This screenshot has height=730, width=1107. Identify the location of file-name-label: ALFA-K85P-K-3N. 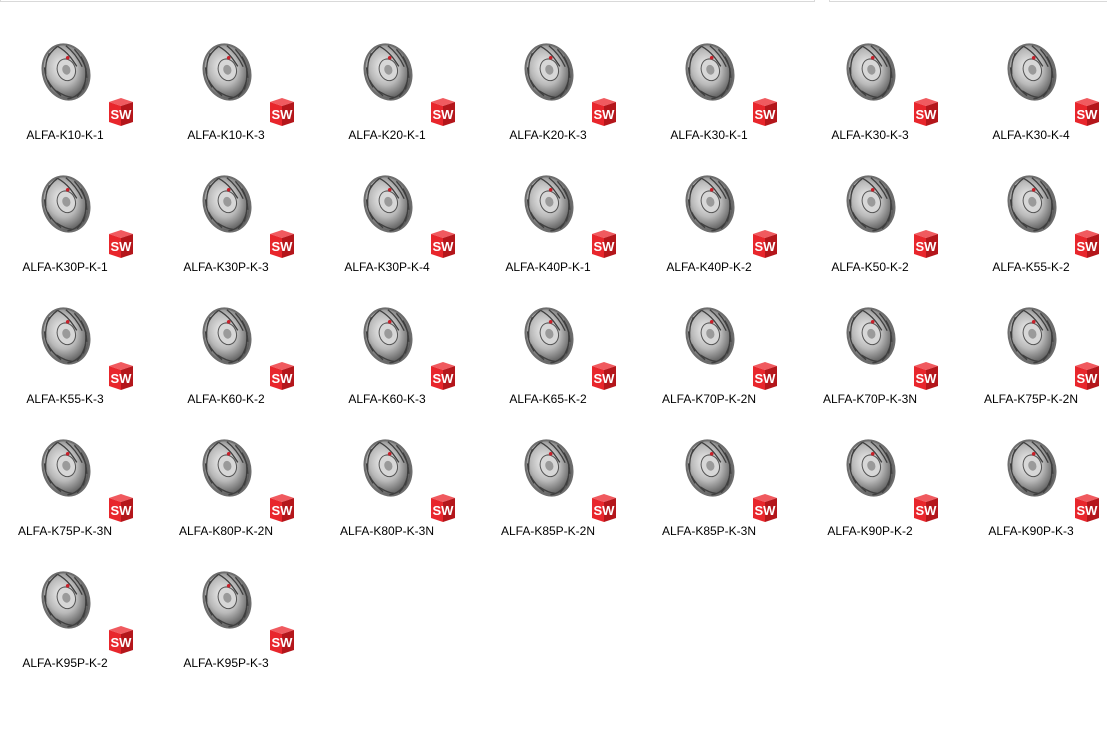
(709, 531).